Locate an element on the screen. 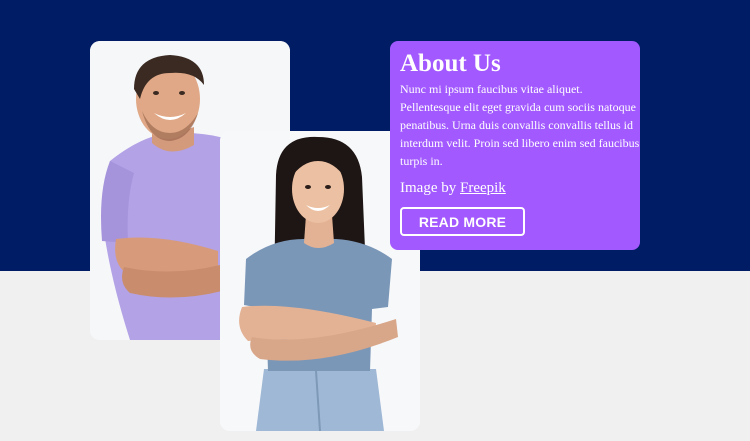 This screenshot has height=441, width=750. image-credit: Image by Freepik is located at coordinates (520, 188).